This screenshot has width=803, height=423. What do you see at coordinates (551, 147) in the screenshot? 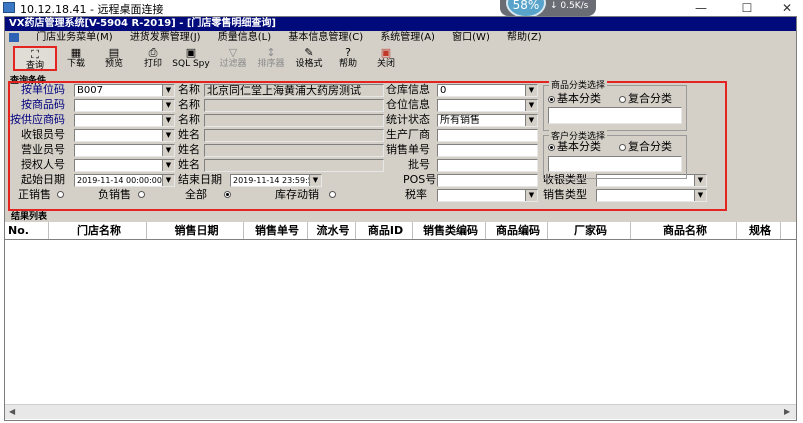
I see `customer-class-basic-radio` at bounding box center [551, 147].